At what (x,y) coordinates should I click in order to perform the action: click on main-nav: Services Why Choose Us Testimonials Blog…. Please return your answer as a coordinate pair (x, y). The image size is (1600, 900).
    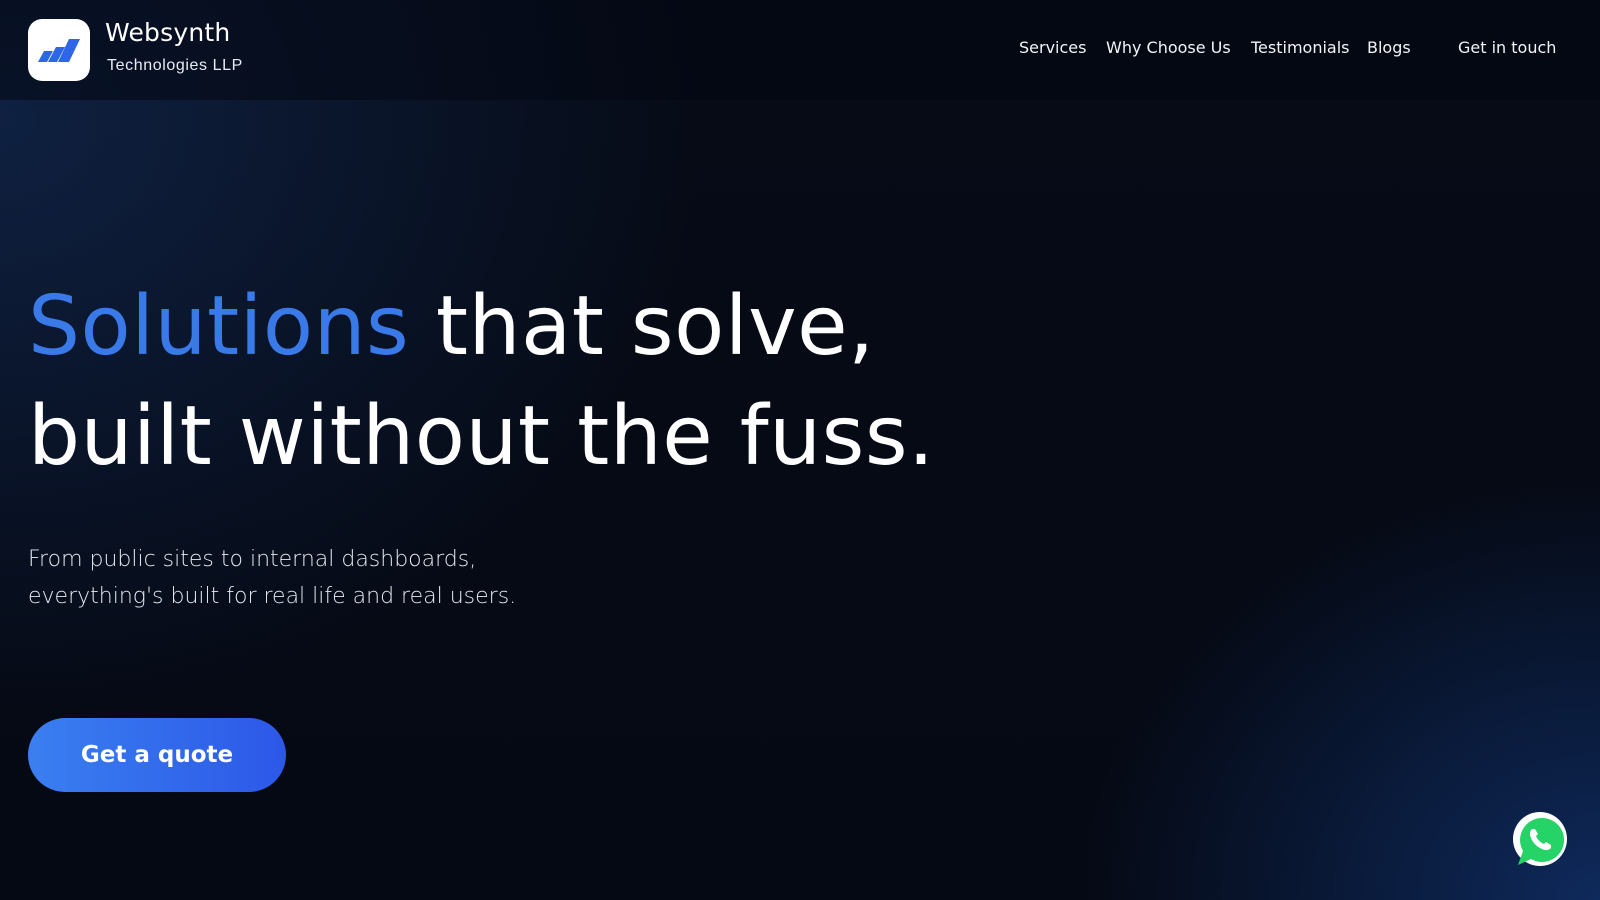
    Looking at the image, I should click on (800, 50).